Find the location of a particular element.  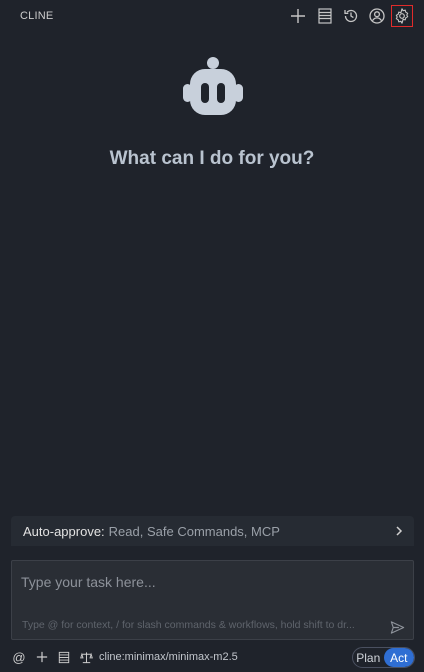

settings-button is located at coordinates (402, 16).